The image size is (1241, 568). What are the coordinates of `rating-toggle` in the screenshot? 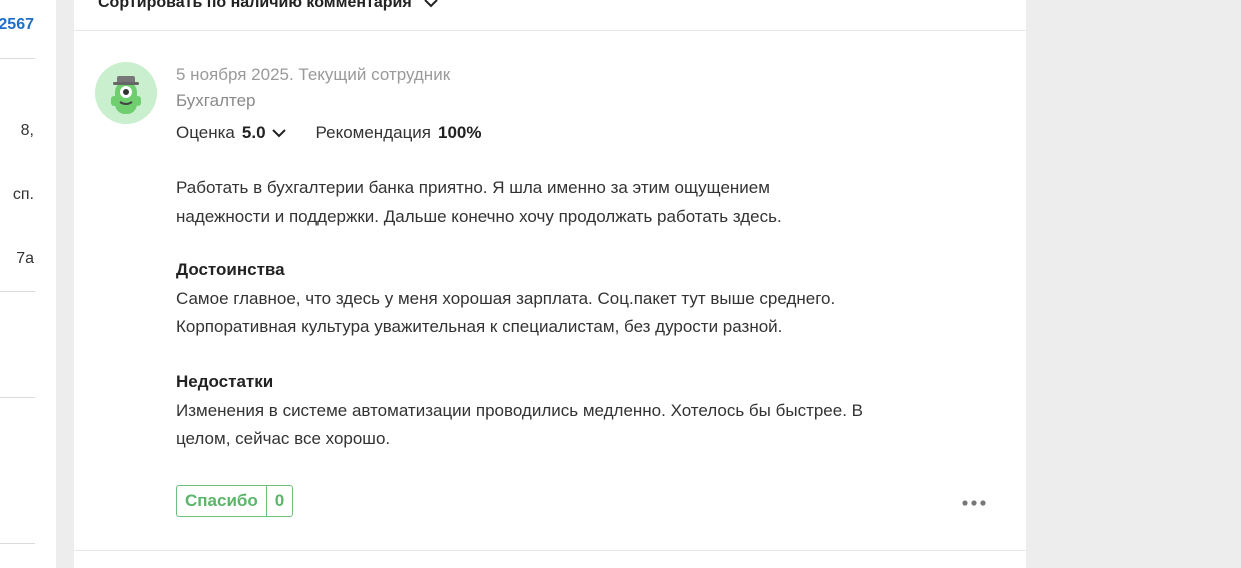 It's located at (278, 133).